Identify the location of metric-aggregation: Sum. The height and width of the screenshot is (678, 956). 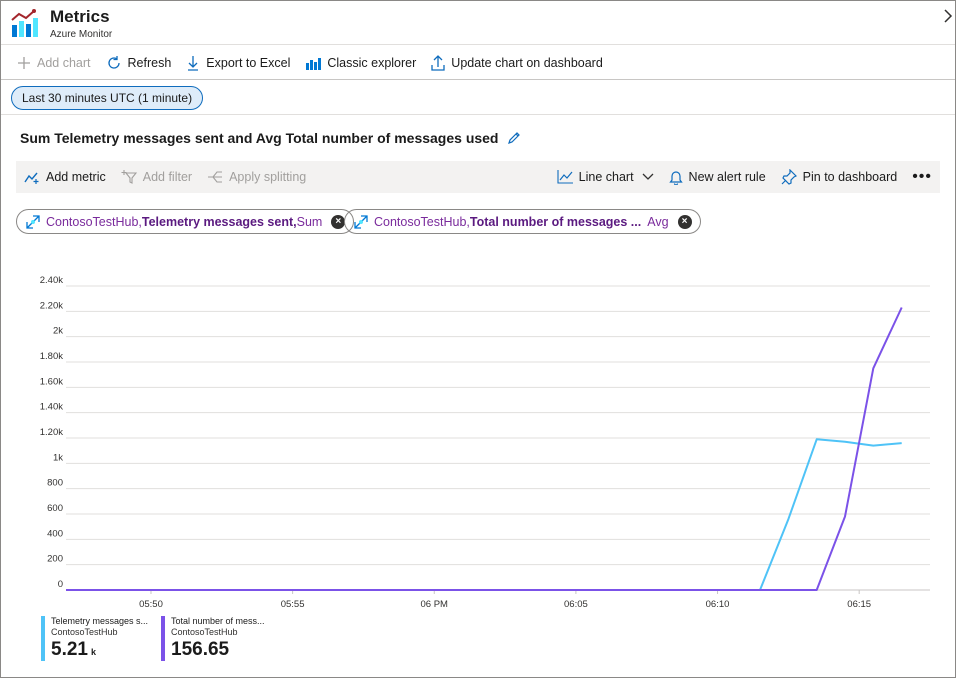
(309, 221).